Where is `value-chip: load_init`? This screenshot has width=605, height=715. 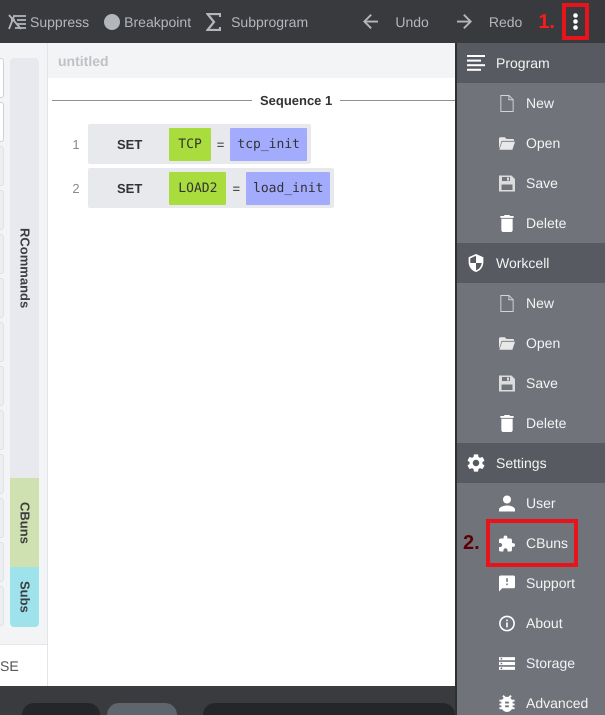 value-chip: load_init is located at coordinates (288, 188).